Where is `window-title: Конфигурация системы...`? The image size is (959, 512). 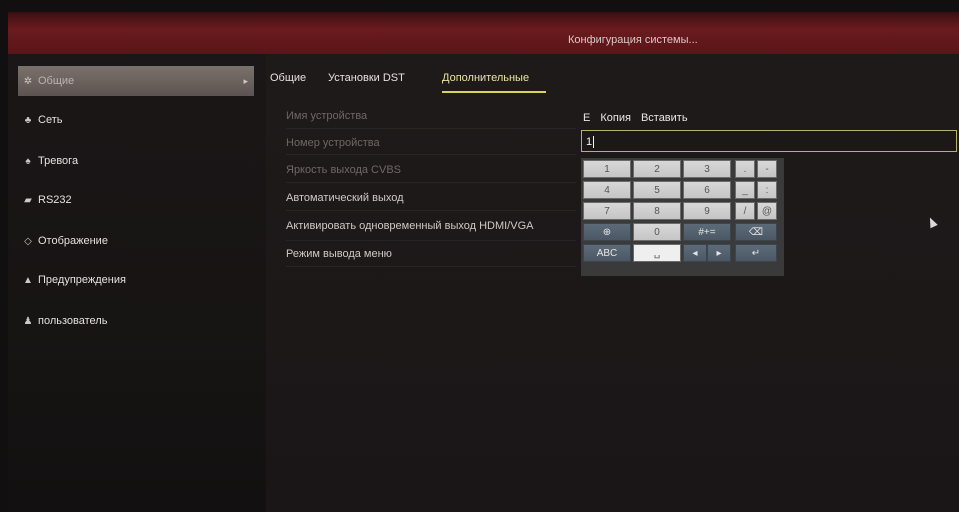
window-title: Конфигурация системы... is located at coordinates (633, 40).